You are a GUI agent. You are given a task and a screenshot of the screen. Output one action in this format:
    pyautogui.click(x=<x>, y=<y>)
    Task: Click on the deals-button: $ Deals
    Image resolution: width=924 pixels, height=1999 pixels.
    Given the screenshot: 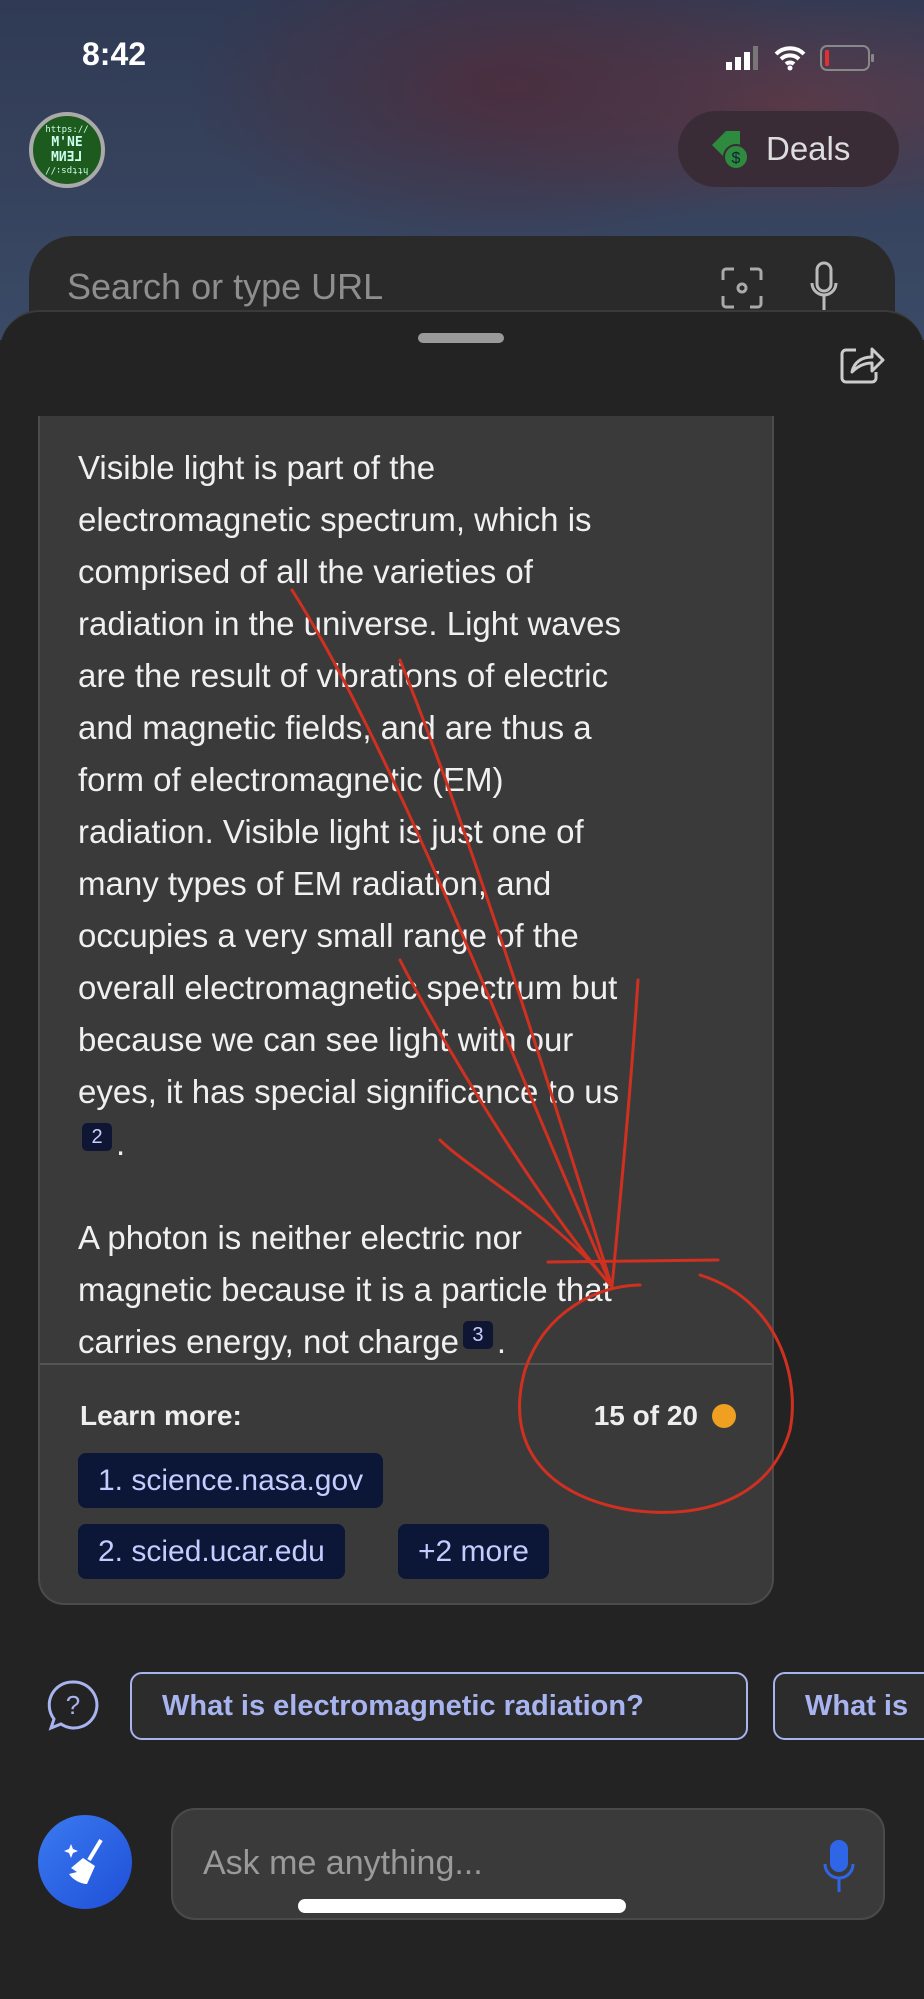 What is the action you would take?
    pyautogui.click(x=788, y=149)
    